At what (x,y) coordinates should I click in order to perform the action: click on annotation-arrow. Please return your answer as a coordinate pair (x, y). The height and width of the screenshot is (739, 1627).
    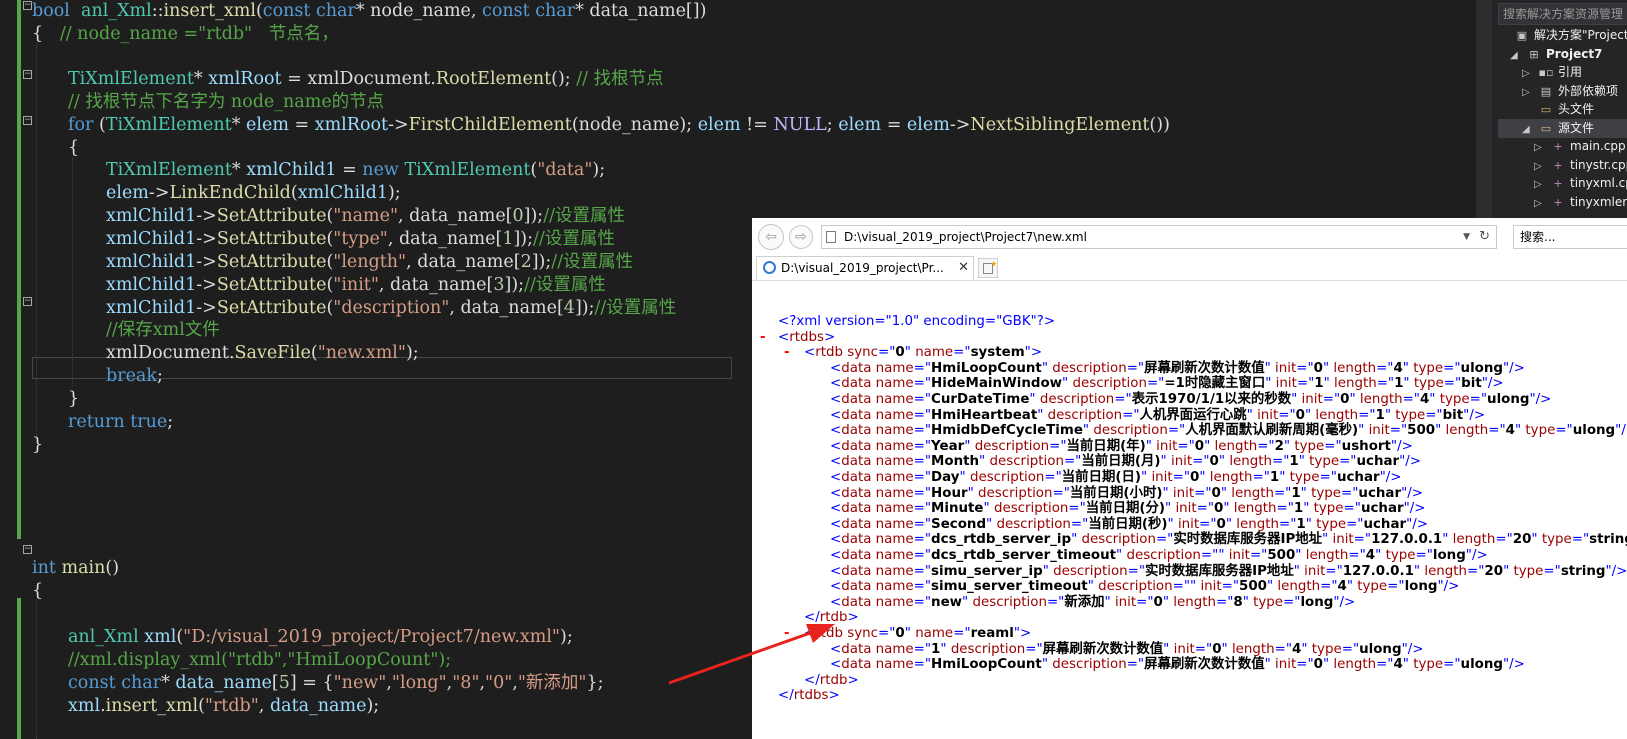
    Looking at the image, I should click on (751, 654).